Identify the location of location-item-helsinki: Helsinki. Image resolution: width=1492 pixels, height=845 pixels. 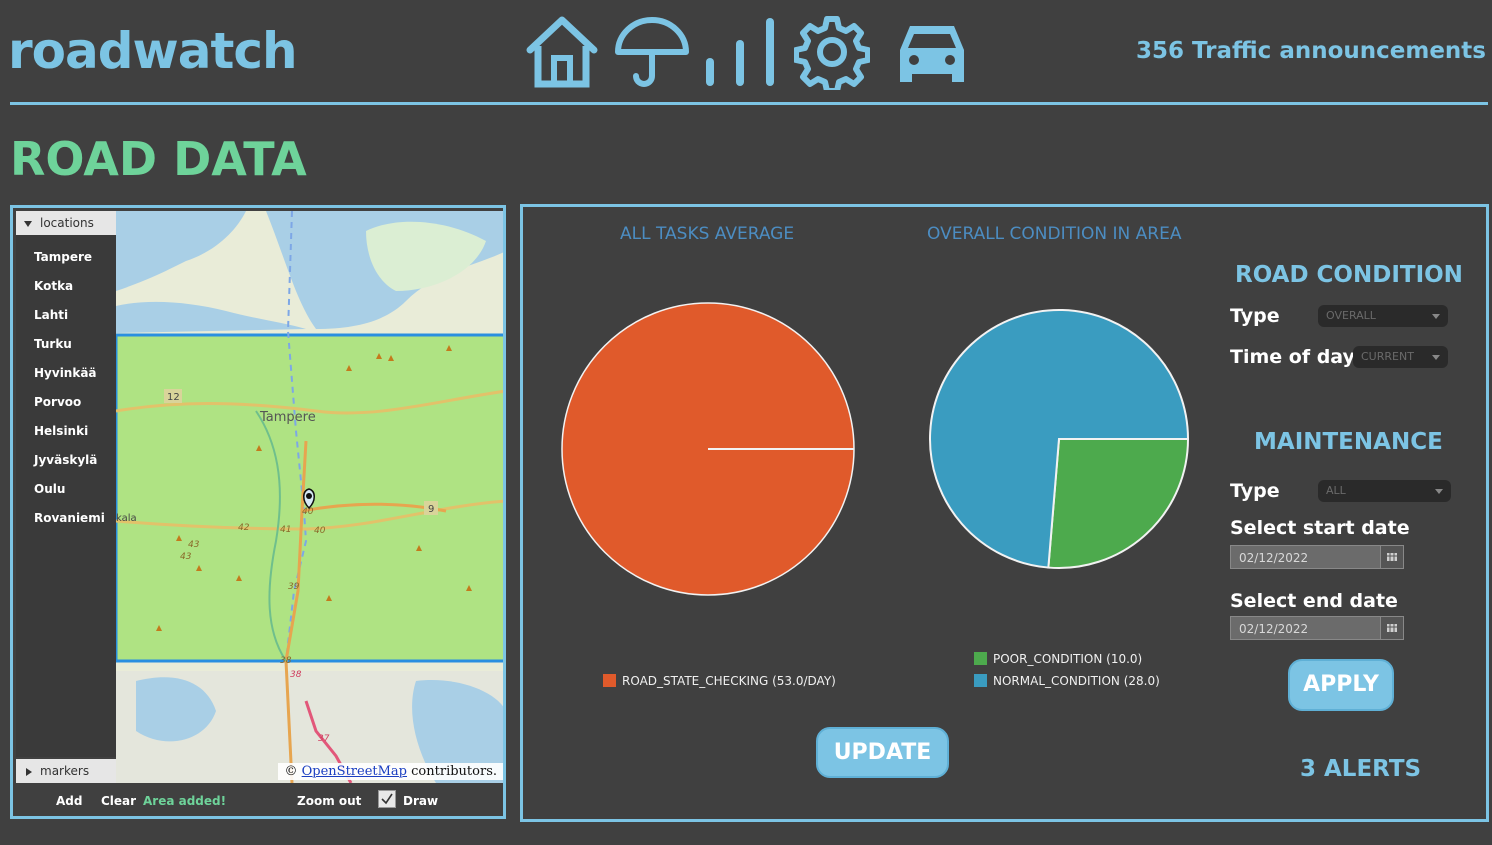
(61, 431).